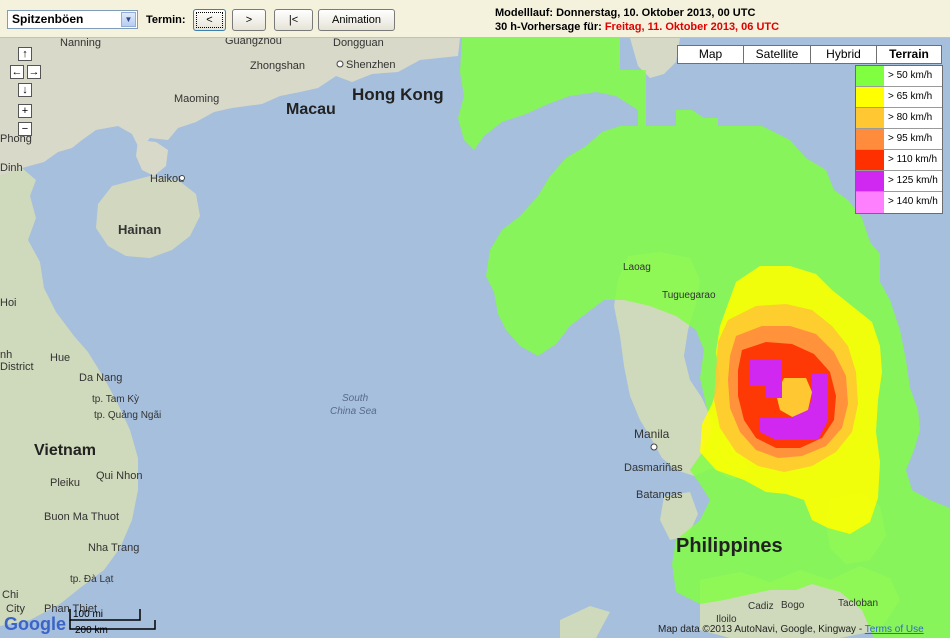 This screenshot has width=950, height=638. What do you see at coordinates (777, 54) in the screenshot?
I see `map-type-satellite: Satellite` at bounding box center [777, 54].